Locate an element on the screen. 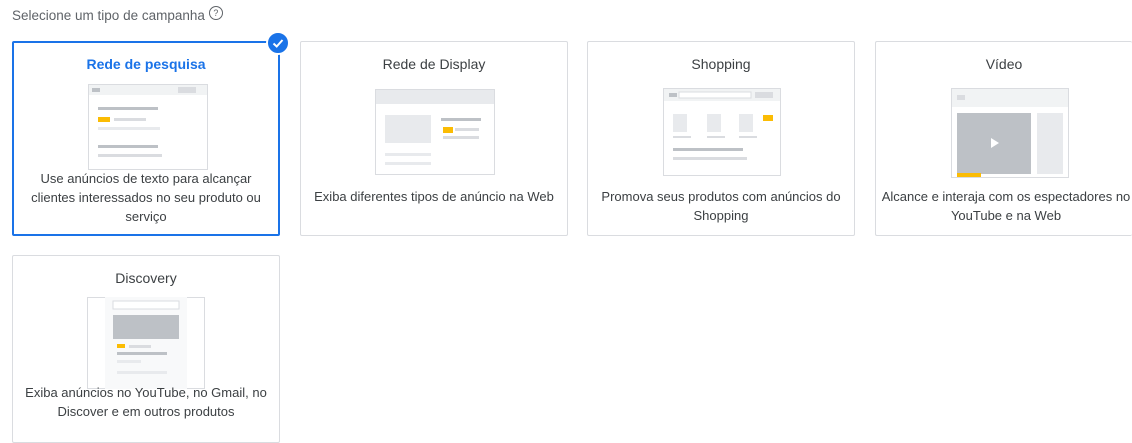 This screenshot has width=1132, height=443. page-header: Selecione um tipo de campanha ? is located at coordinates (117, 14).